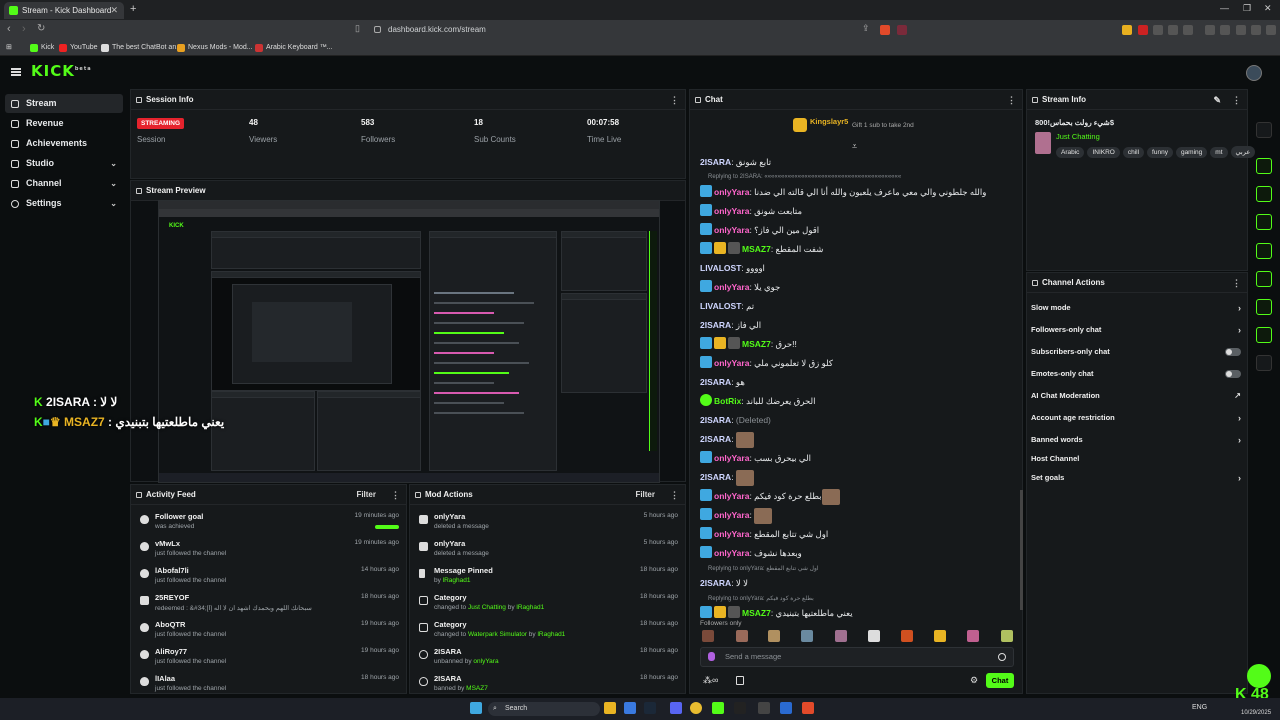  What do you see at coordinates (1224, 8) in the screenshot?
I see `minimize-icon: —` at bounding box center [1224, 8].